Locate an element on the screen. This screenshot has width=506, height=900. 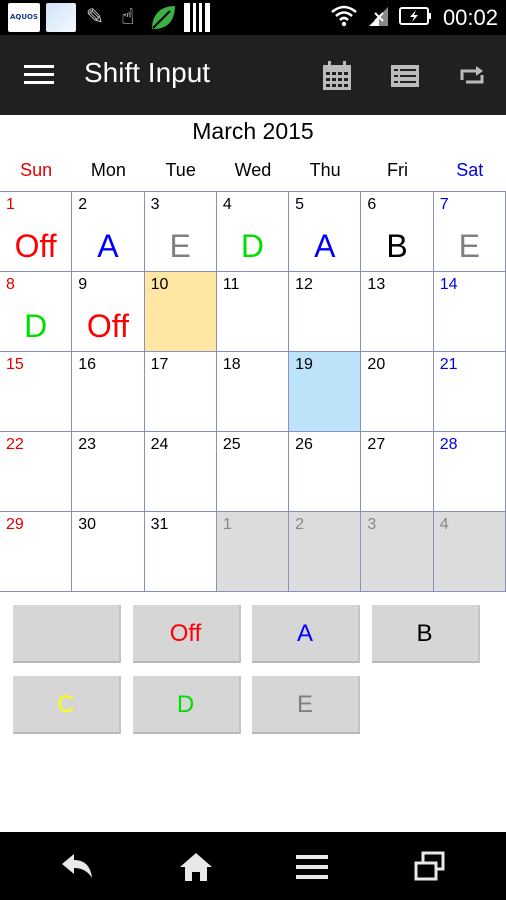
system-status: 00:02 is located at coordinates (414, 17).